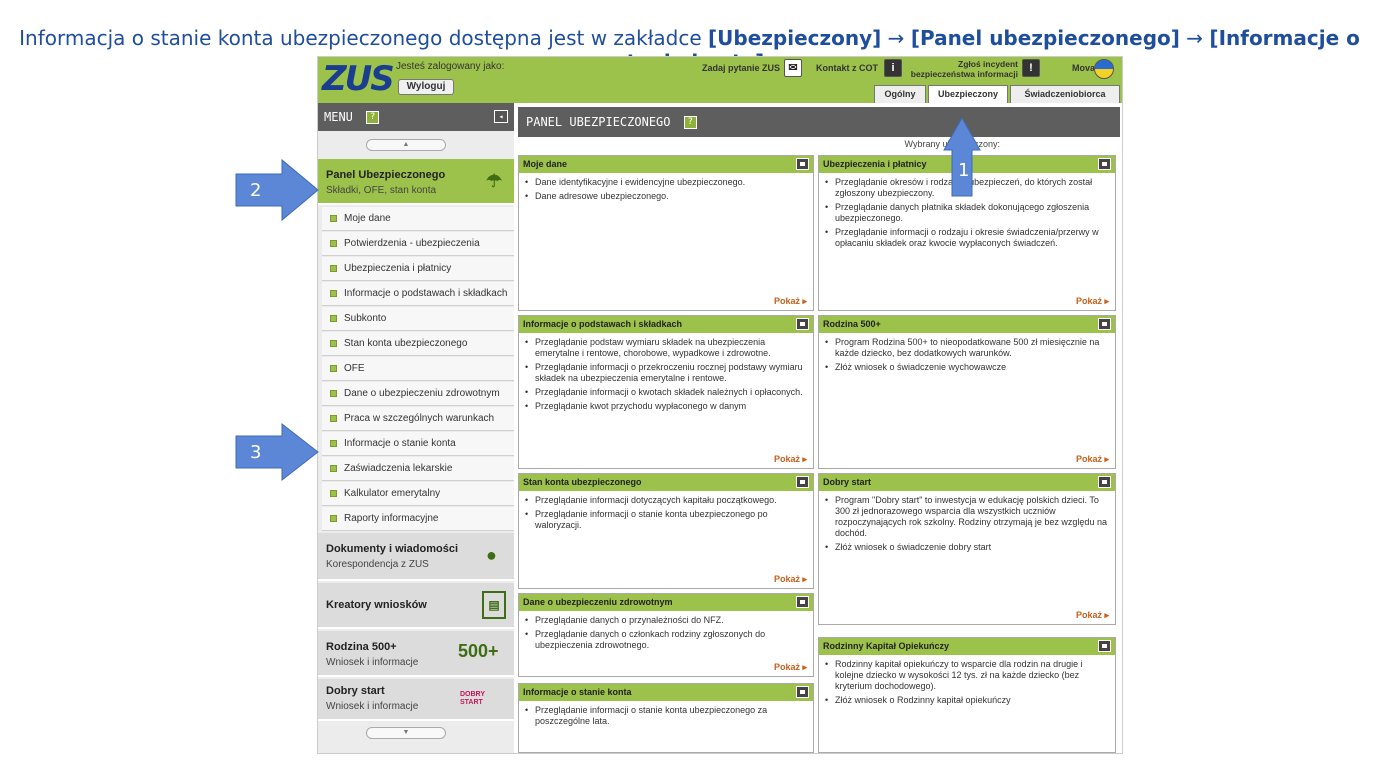 This screenshot has height=780, width=1379. What do you see at coordinates (962, 156) in the screenshot?
I see `arrow-1-icon` at bounding box center [962, 156].